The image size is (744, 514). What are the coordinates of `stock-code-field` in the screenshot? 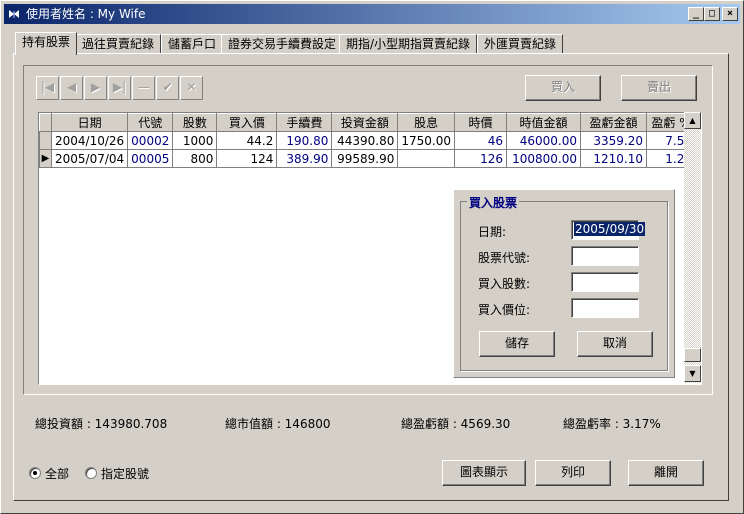 It's located at (605, 256).